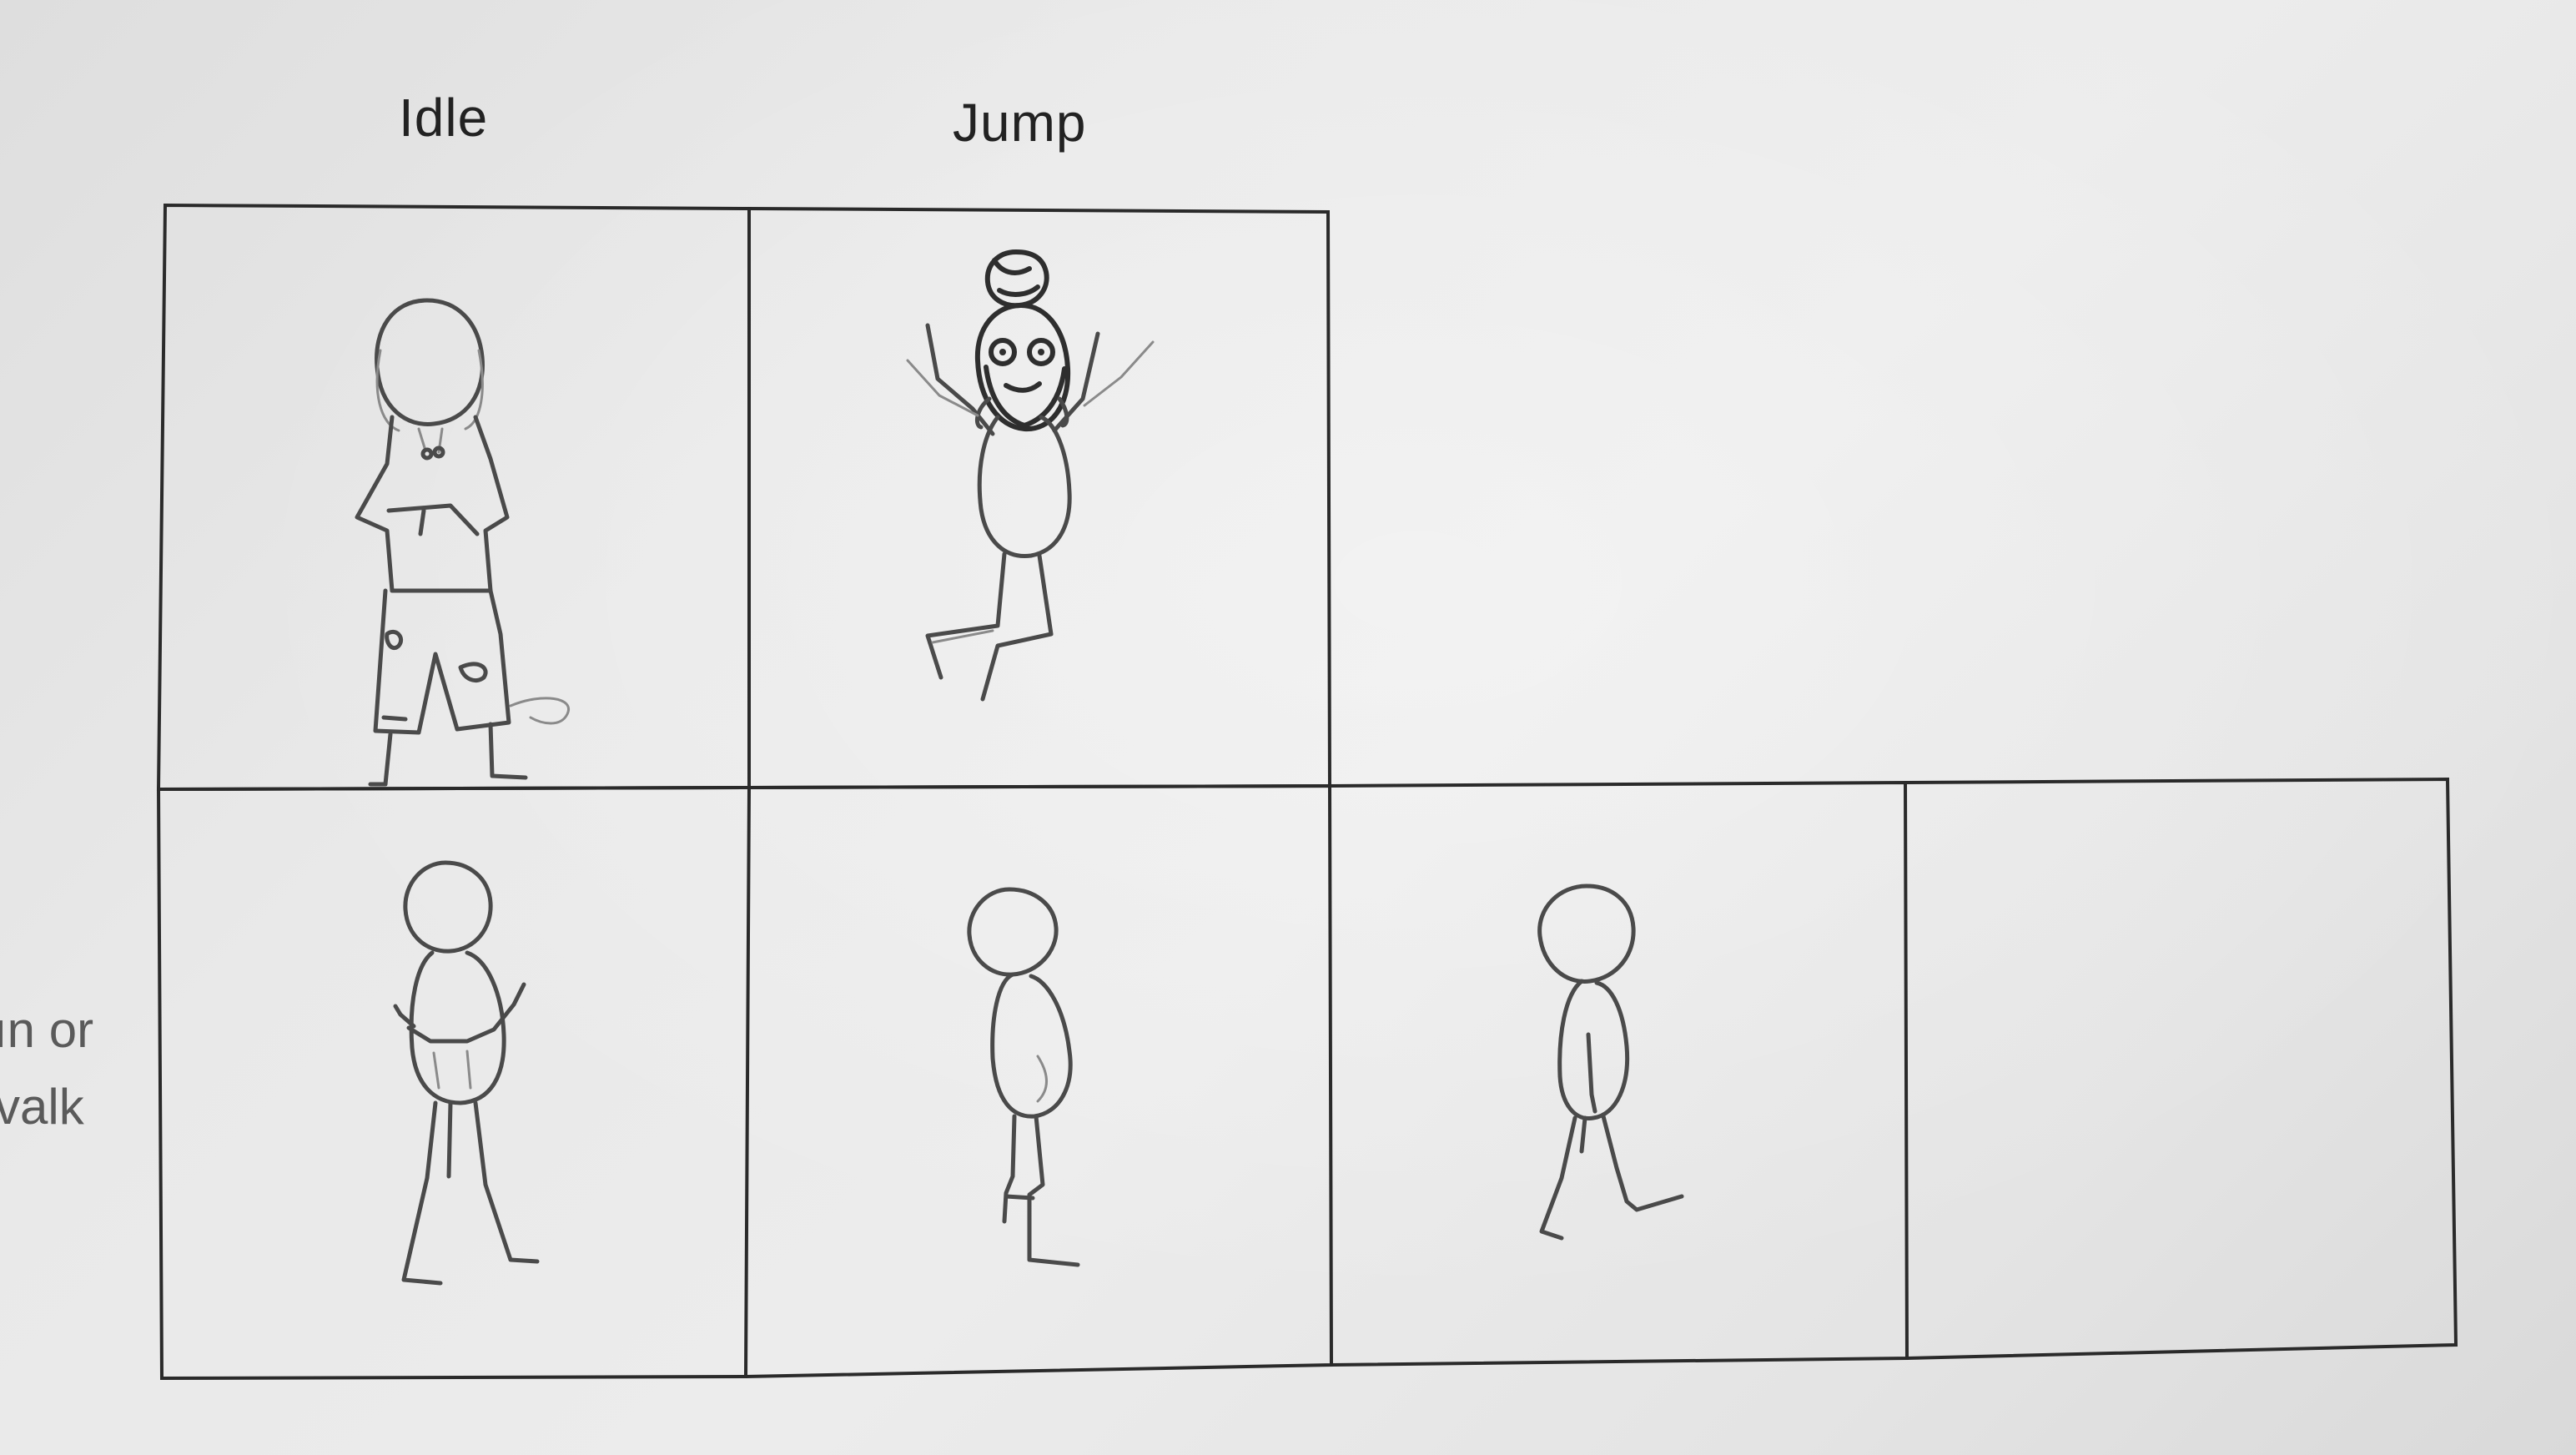 The image size is (2576, 1455). I want to click on frame-idle, so click(453, 497).